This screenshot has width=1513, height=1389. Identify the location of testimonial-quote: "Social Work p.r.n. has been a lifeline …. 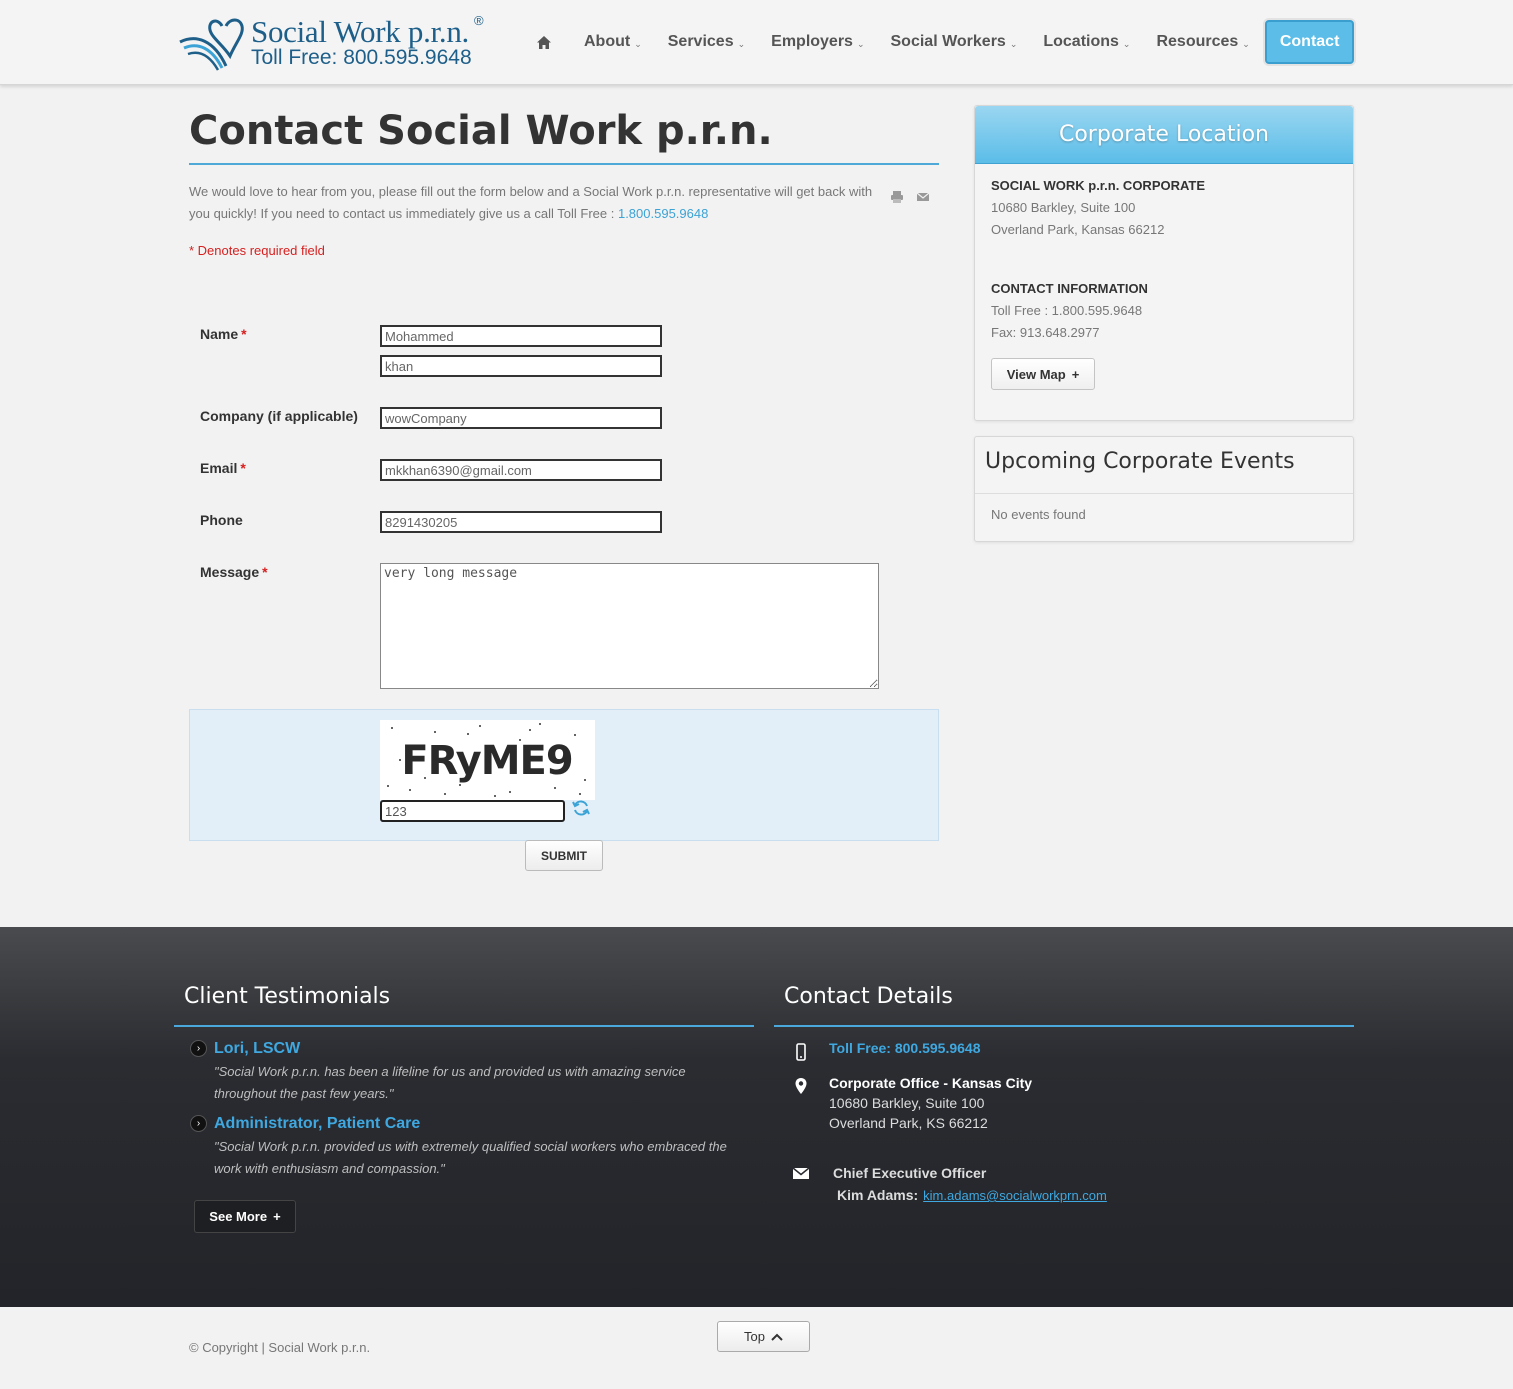
(450, 1082).